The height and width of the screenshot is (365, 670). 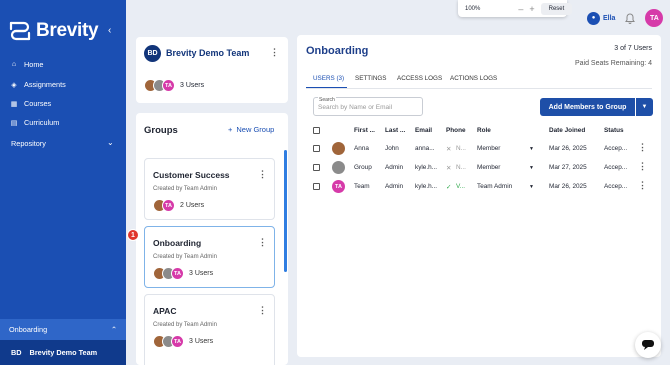 I want to click on team-user-count: 3 Users, so click(x=192, y=85).